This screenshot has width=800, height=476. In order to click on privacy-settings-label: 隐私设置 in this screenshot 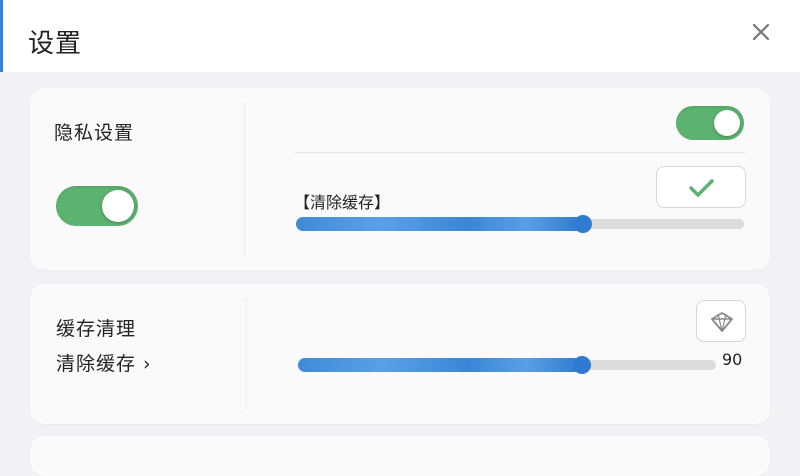, I will do `click(94, 133)`.